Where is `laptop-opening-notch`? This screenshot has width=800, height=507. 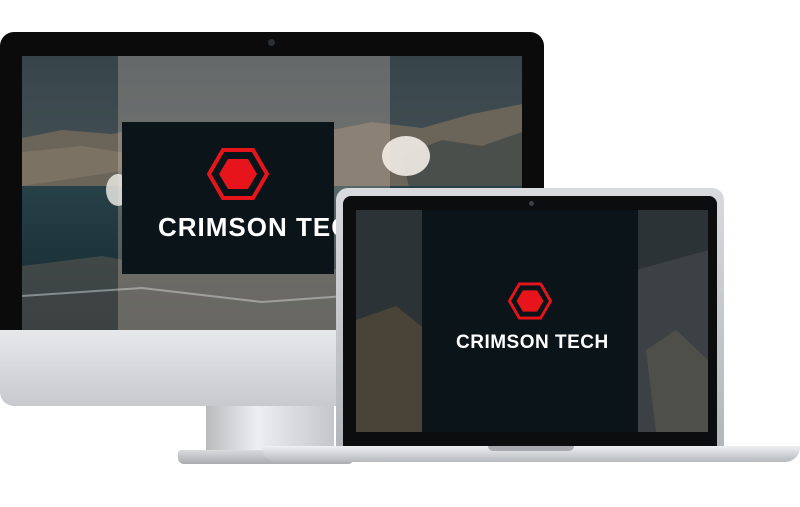 laptop-opening-notch is located at coordinates (531, 448).